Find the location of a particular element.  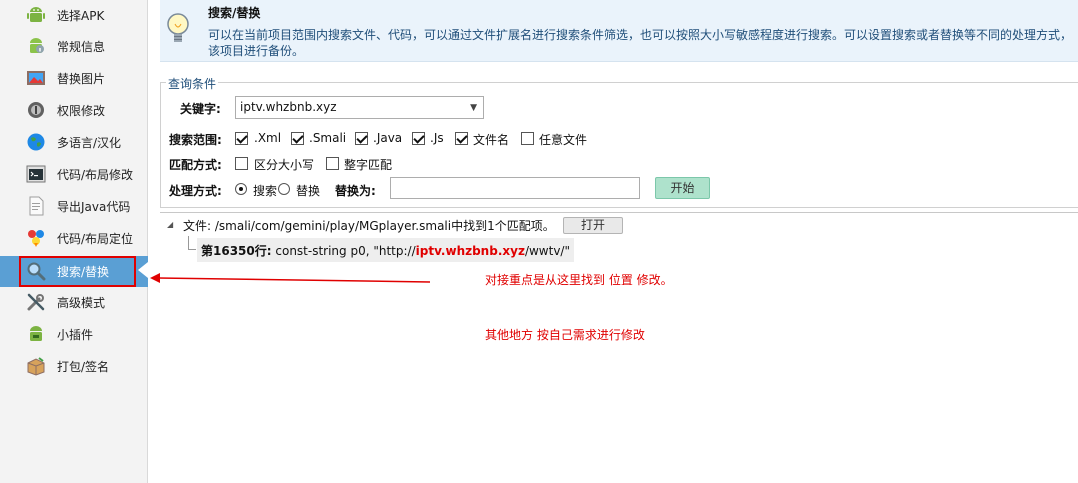

sidebar-item-label: 打包/签名 is located at coordinates (83, 367).